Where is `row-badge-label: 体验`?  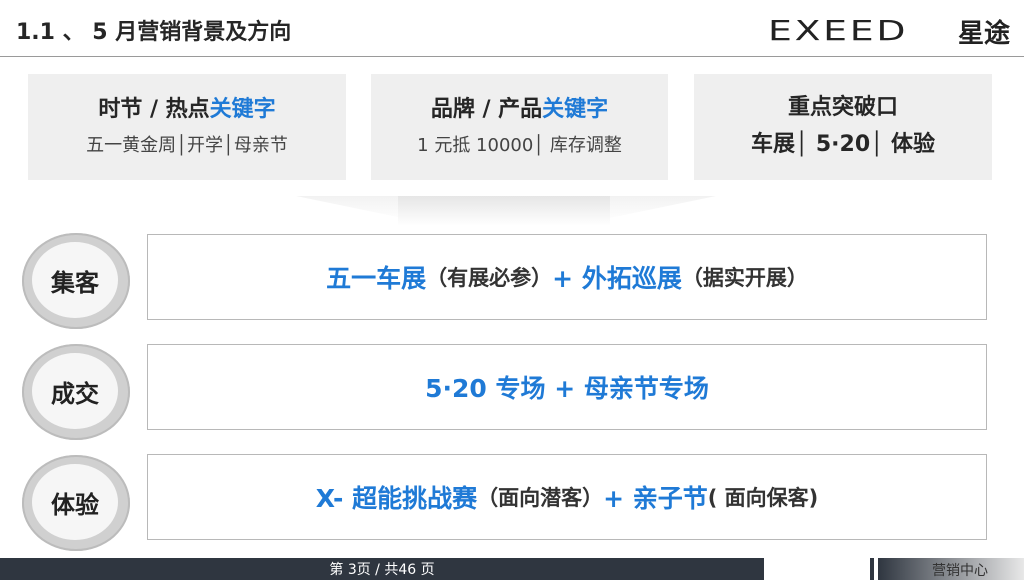 row-badge-label: 体验 is located at coordinates (75, 502).